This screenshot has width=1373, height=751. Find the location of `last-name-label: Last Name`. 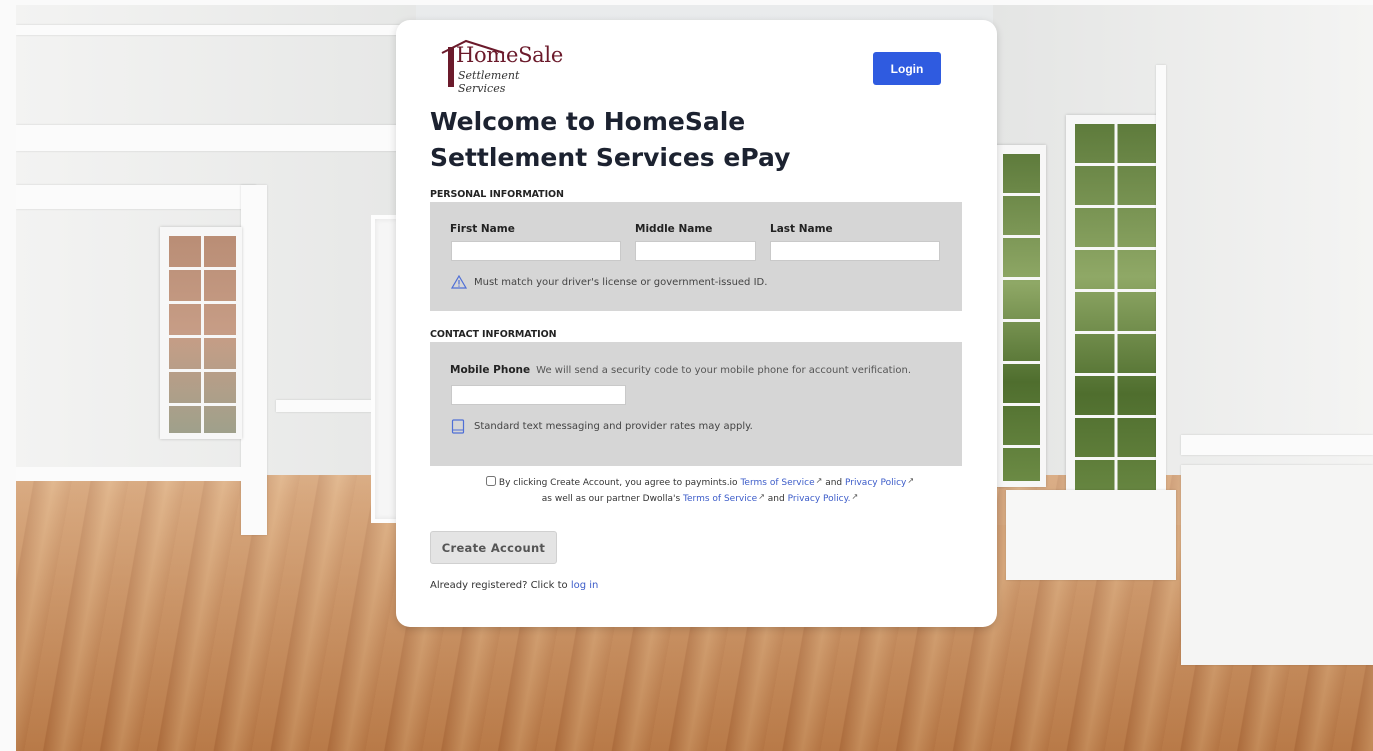

last-name-label: Last Name is located at coordinates (801, 229).